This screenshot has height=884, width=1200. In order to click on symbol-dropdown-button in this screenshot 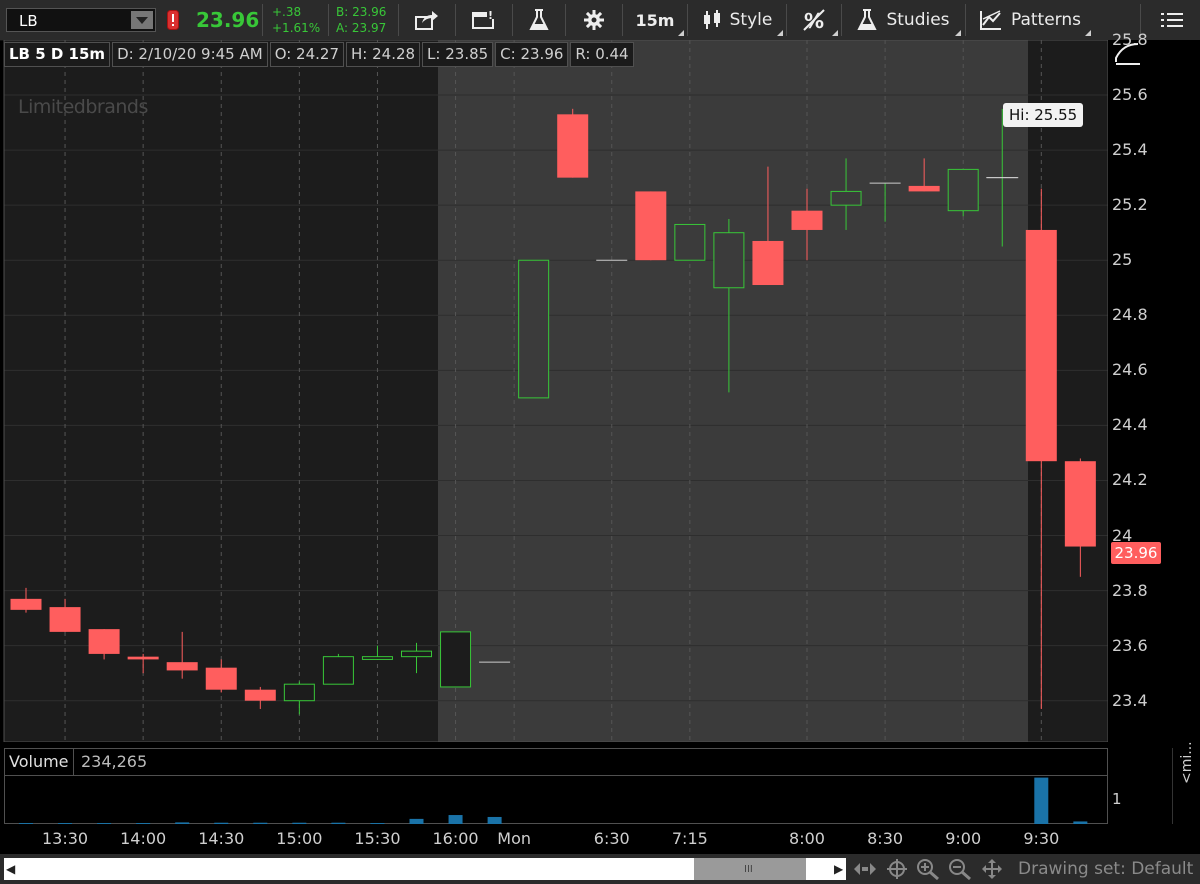, I will do `click(142, 20)`.